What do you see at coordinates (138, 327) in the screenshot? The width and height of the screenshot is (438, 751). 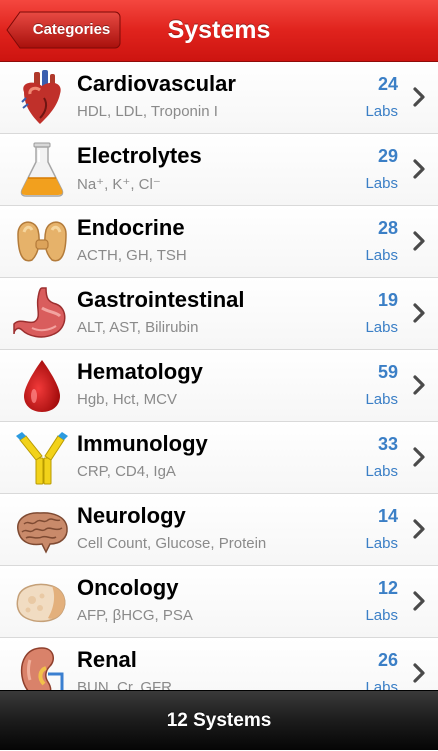 I see `system-example-labs: ALT, AST, Bilirubin` at bounding box center [138, 327].